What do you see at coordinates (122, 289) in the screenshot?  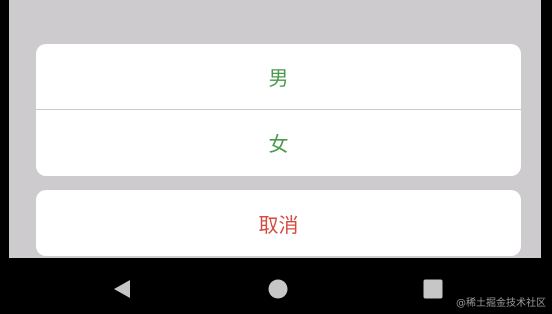 I see `back-icon` at bounding box center [122, 289].